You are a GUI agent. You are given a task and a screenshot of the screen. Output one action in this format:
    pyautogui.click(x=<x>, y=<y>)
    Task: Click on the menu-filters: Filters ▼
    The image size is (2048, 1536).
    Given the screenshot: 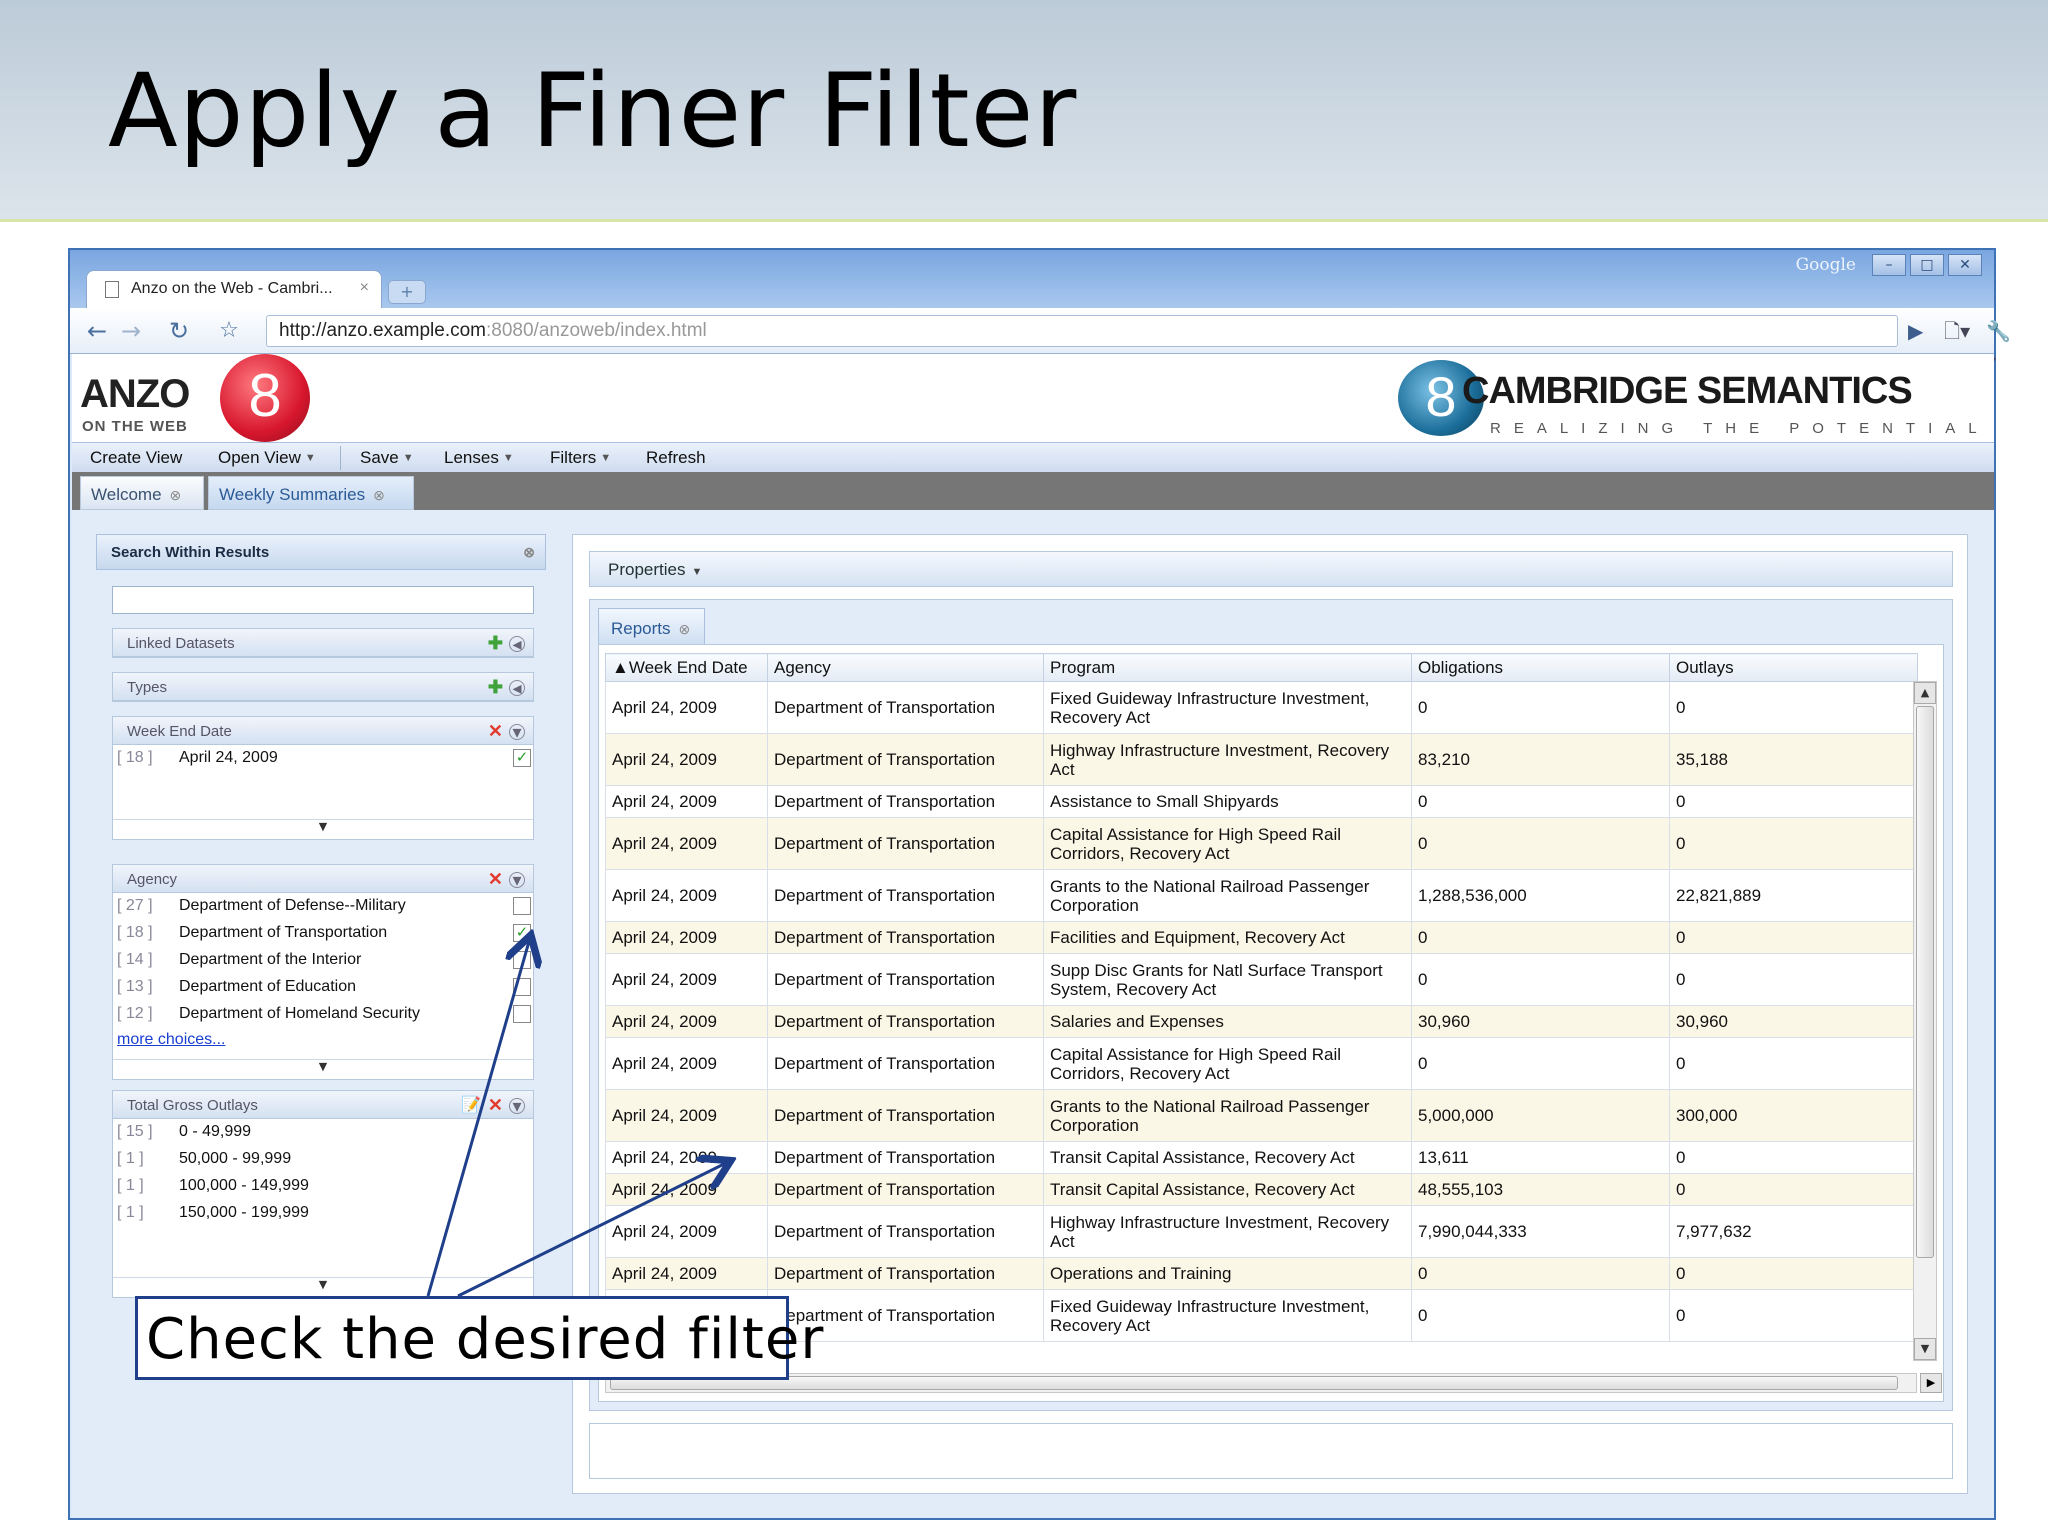 What is the action you would take?
    pyautogui.click(x=580, y=458)
    